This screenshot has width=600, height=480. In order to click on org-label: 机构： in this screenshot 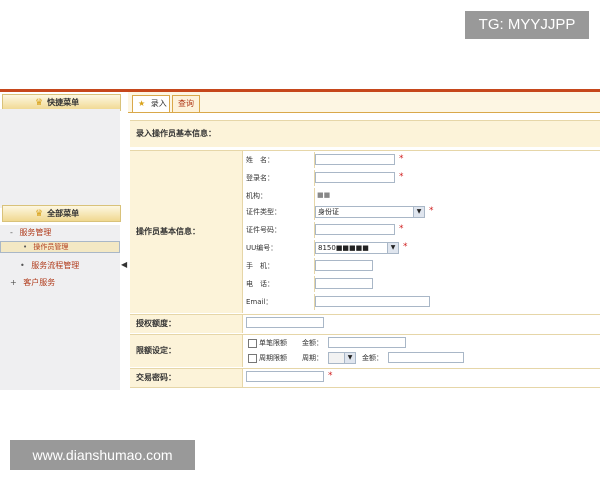, I will do `click(279, 196)`.